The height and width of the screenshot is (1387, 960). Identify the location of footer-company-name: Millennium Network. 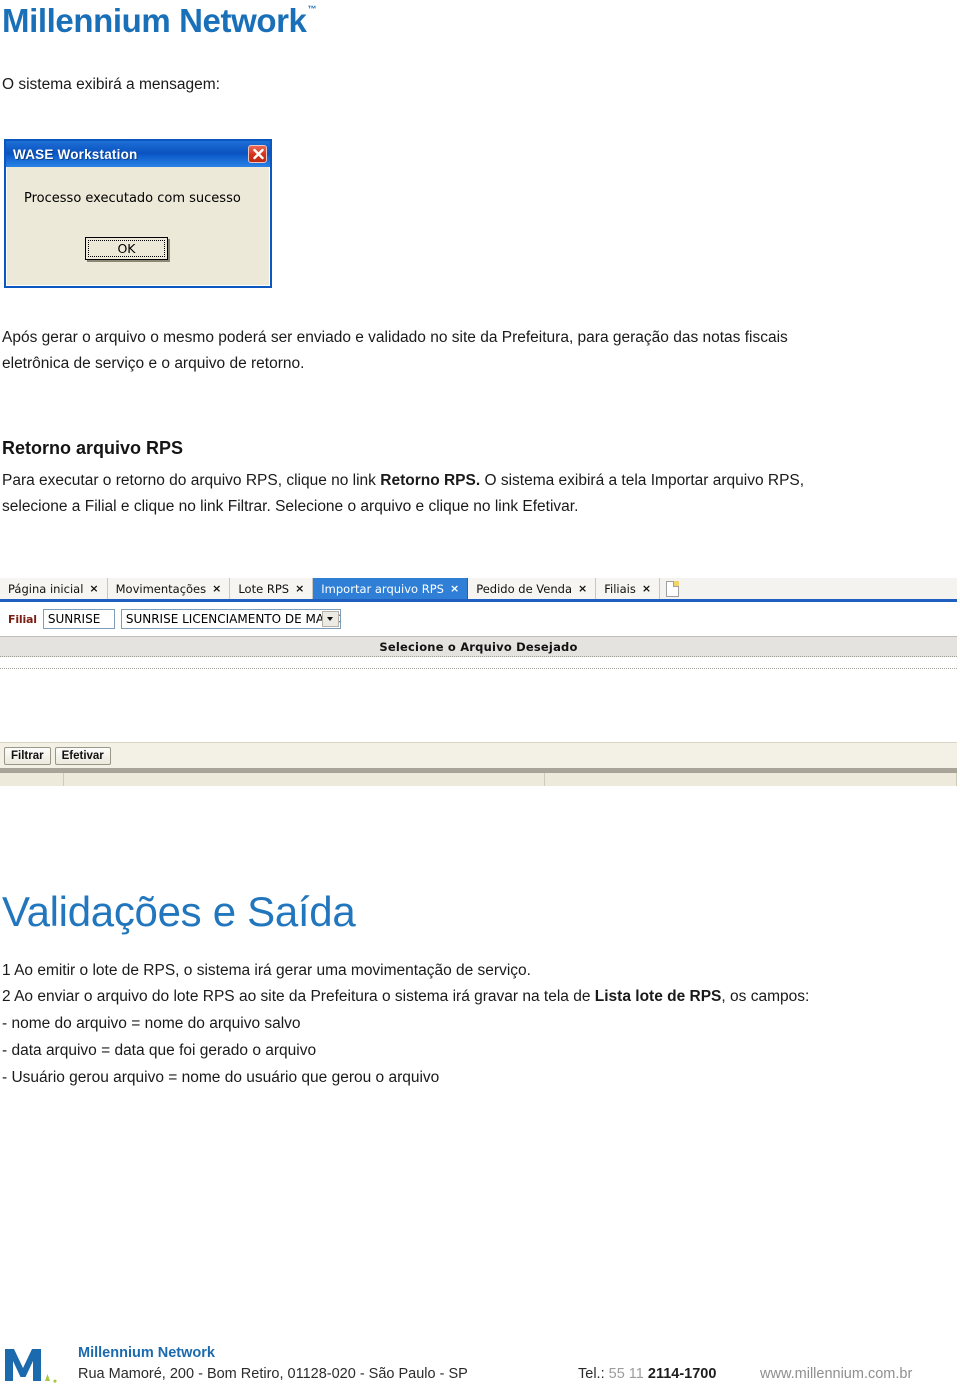
(146, 1353).